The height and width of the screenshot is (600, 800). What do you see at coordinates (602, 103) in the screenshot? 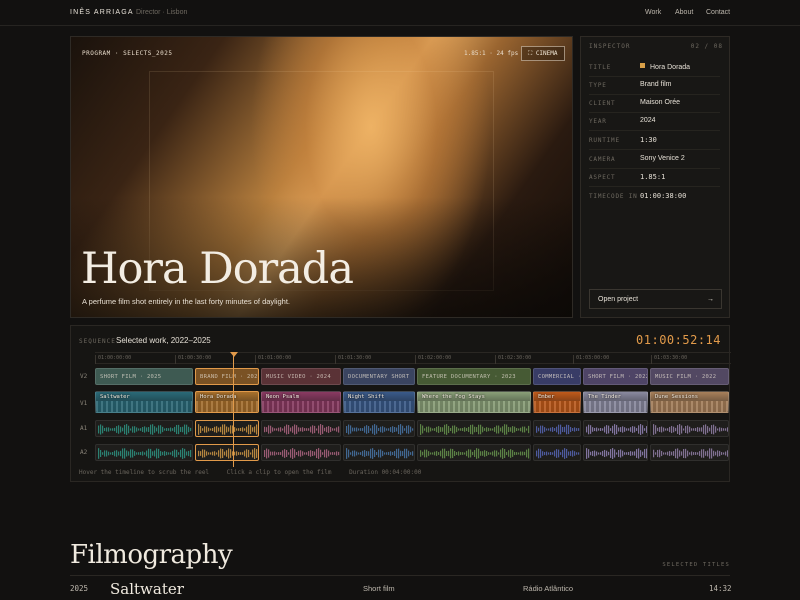
I see `inspector-key: CLIENT` at bounding box center [602, 103].